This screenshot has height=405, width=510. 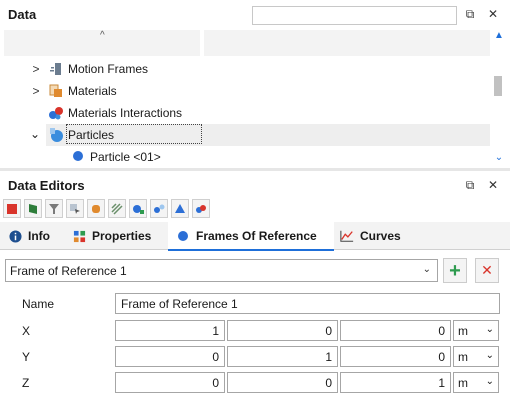 I want to click on add-frame-button: +, so click(x=455, y=270).